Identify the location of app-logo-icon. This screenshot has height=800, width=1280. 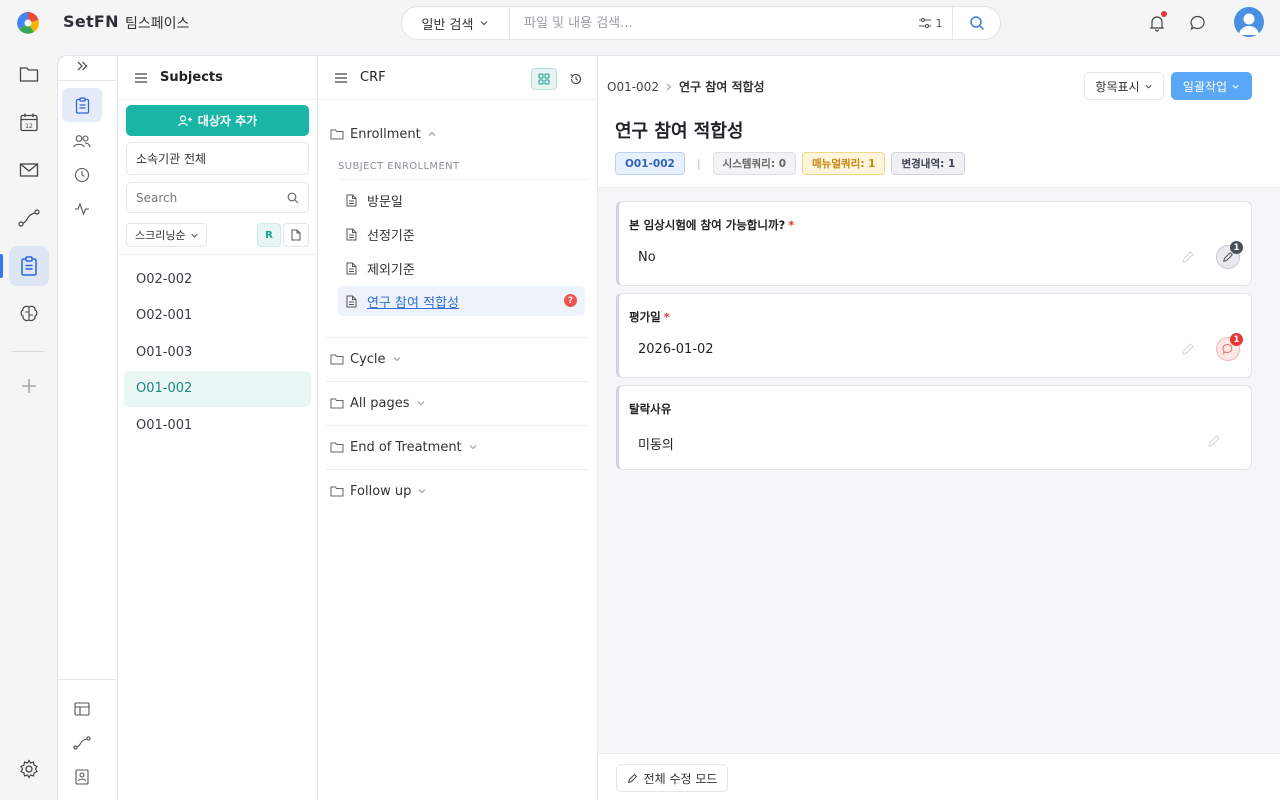
(28, 23).